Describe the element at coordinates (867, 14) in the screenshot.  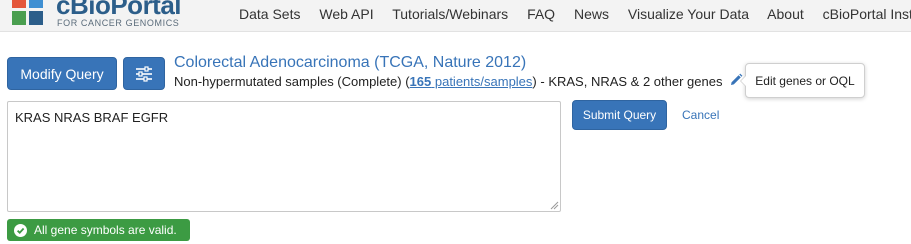
I see `nav-installations: cBioPortal Installations` at that location.